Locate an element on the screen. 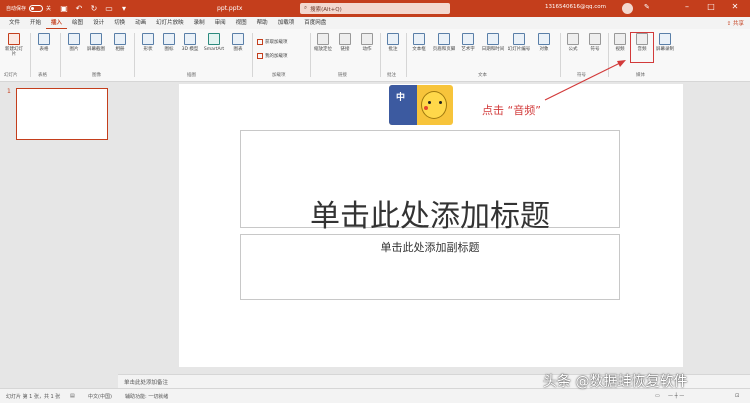  fit-slide-icon: ⊡ is located at coordinates (737, 396).